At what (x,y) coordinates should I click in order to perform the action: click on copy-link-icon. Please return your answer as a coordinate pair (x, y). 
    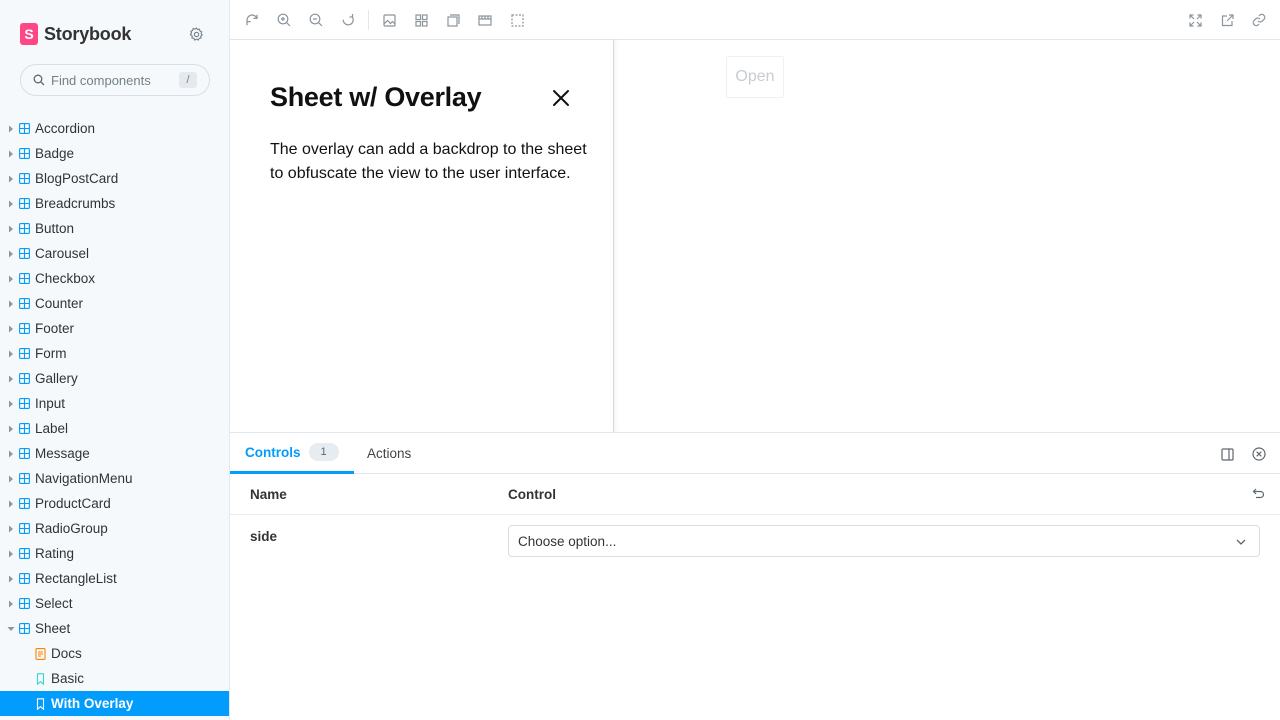
    Looking at the image, I should click on (1259, 20).